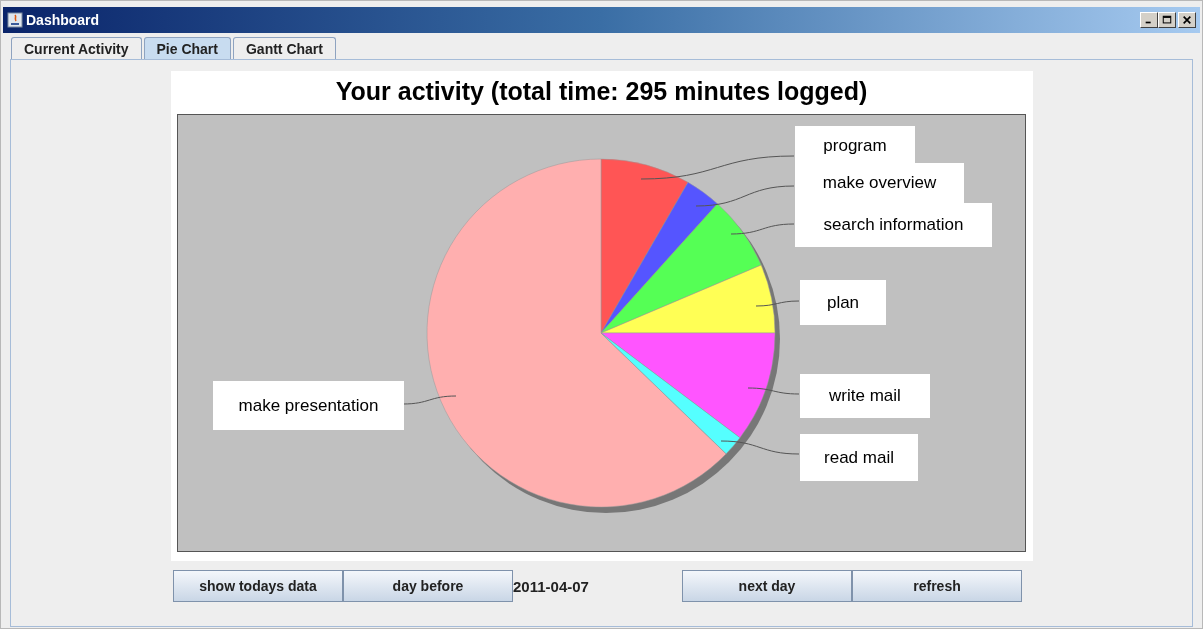 This screenshot has width=1203, height=629. I want to click on close-icon, so click(1187, 20).